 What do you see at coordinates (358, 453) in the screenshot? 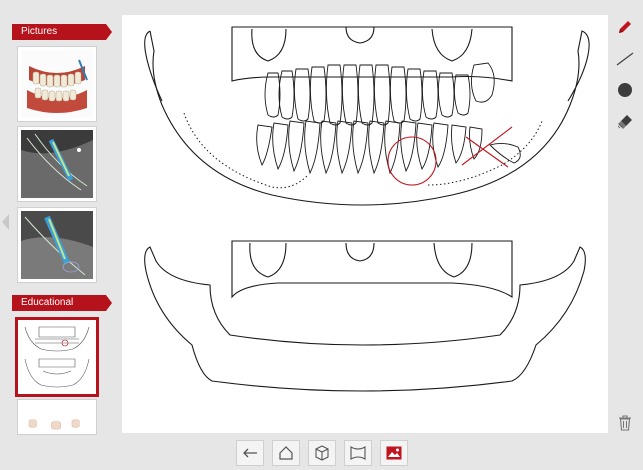
I see `panoramic-icon` at bounding box center [358, 453].